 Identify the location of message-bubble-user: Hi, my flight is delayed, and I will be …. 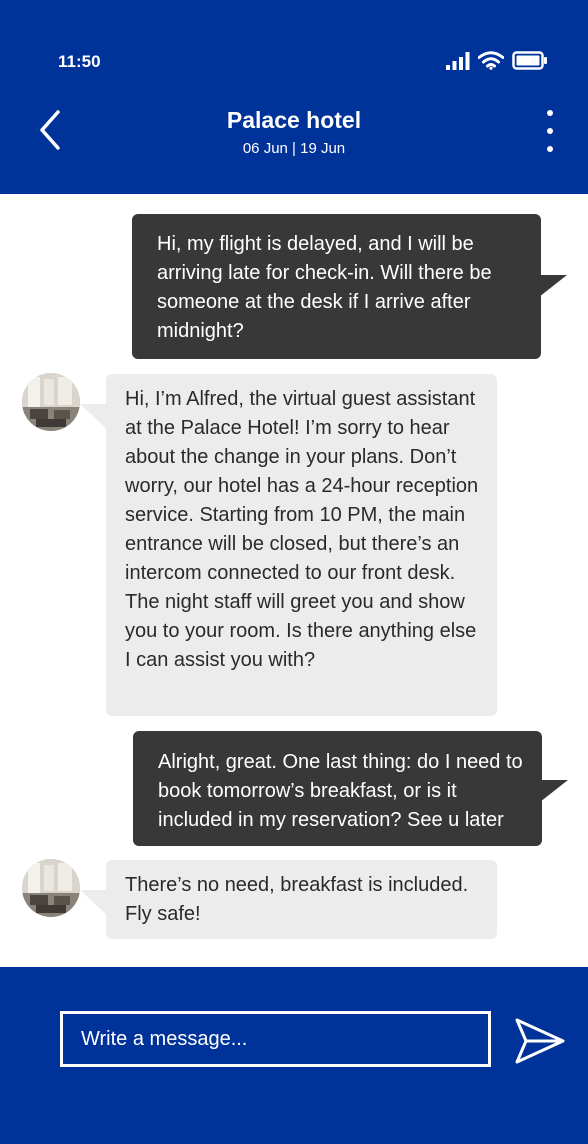
(336, 286).